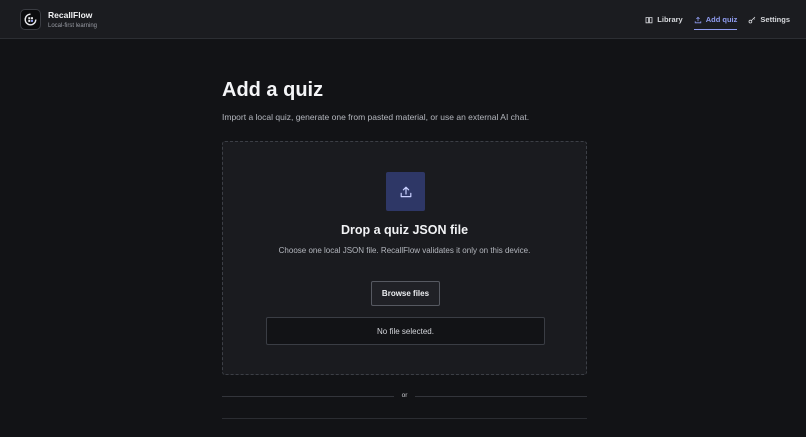  What do you see at coordinates (404, 396) in the screenshot?
I see `or-divider: or` at bounding box center [404, 396].